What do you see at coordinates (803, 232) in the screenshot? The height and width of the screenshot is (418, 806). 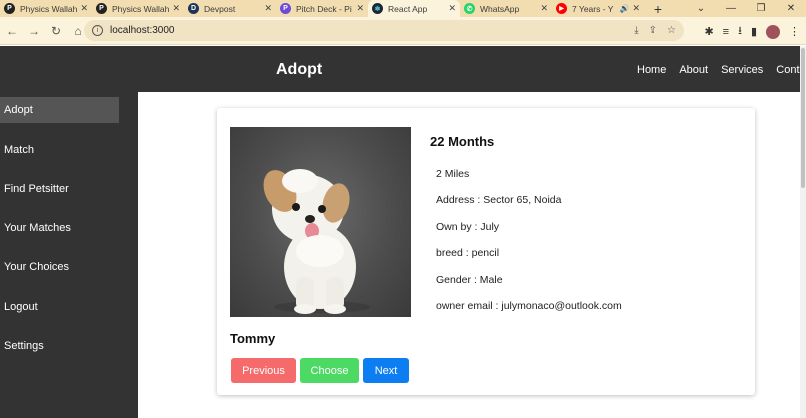 I see `page-scrollbar` at bounding box center [803, 232].